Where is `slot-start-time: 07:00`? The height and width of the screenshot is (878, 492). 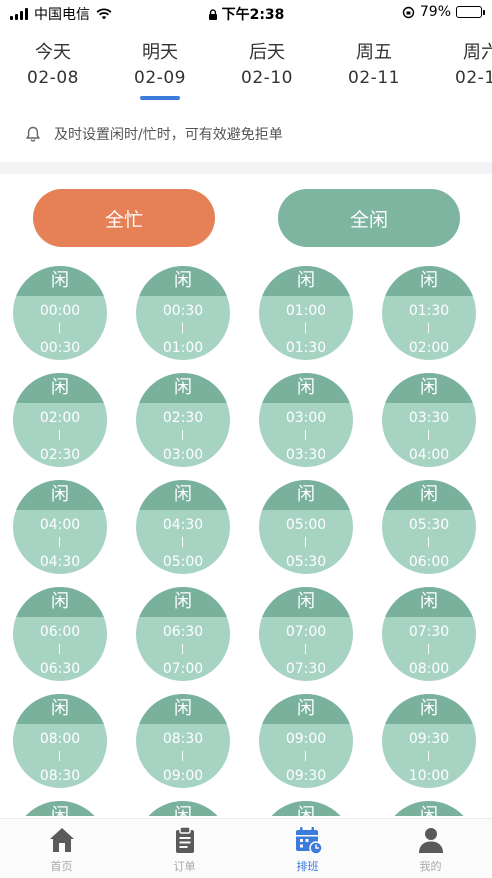 slot-start-time: 07:00 is located at coordinates (306, 632).